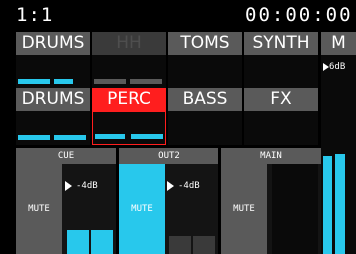  What do you see at coordinates (180, 245) in the screenshot?
I see `output-meter-out2-left` at bounding box center [180, 245].